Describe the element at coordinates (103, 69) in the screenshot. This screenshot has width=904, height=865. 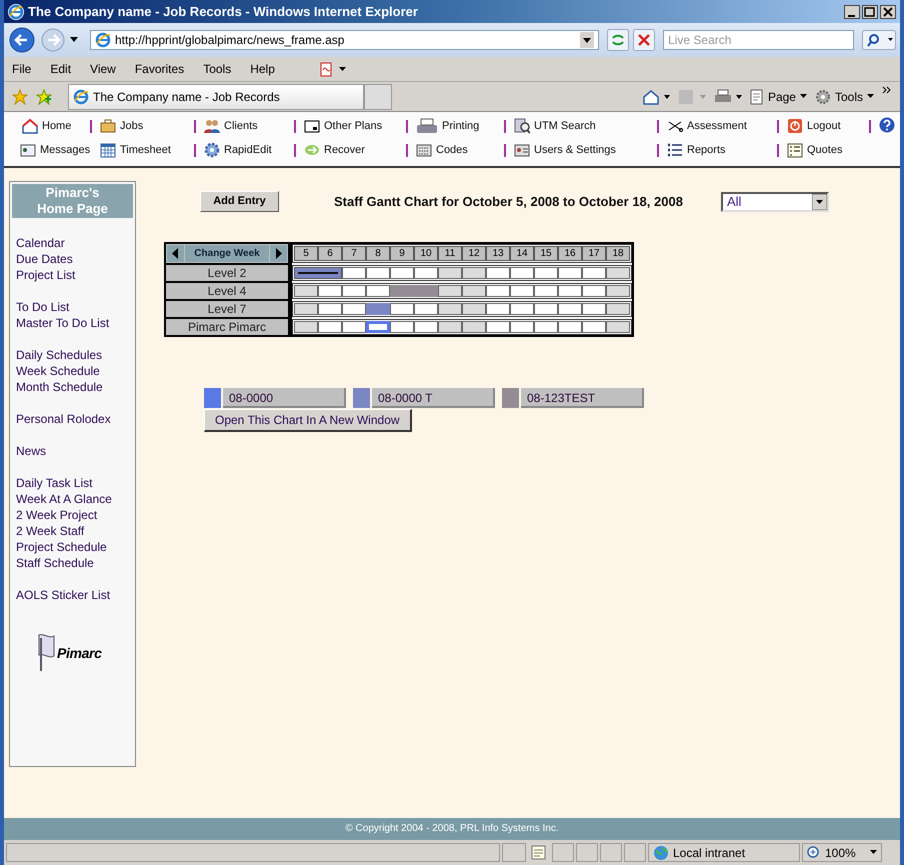
I see `menu-item: View` at that location.